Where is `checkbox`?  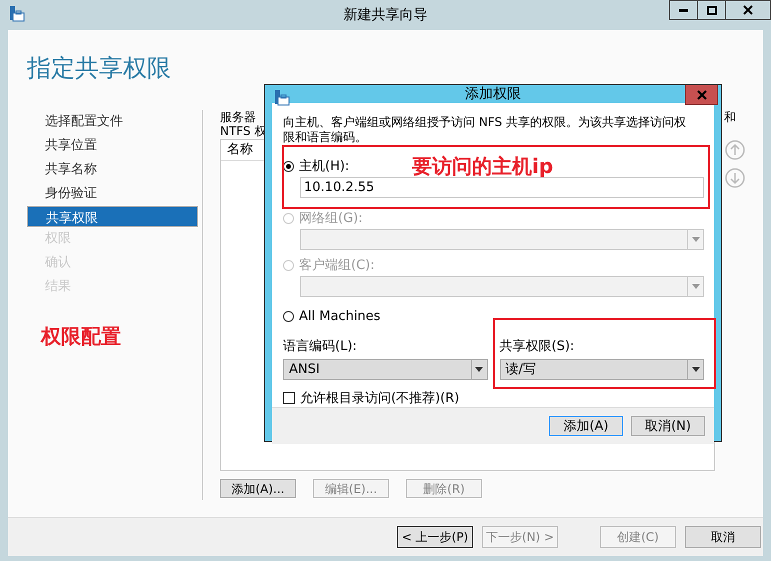 checkbox is located at coordinates (289, 398).